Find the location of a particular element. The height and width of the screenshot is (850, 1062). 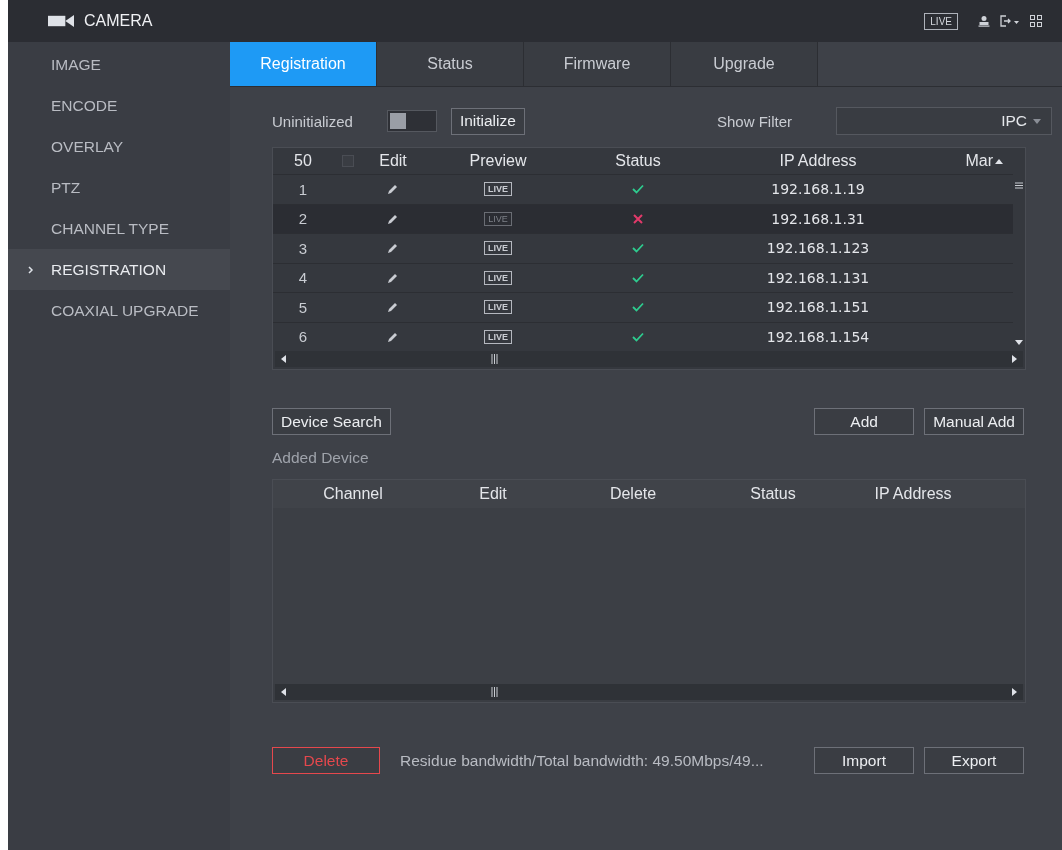

column-header: Preview is located at coordinates (498, 161).